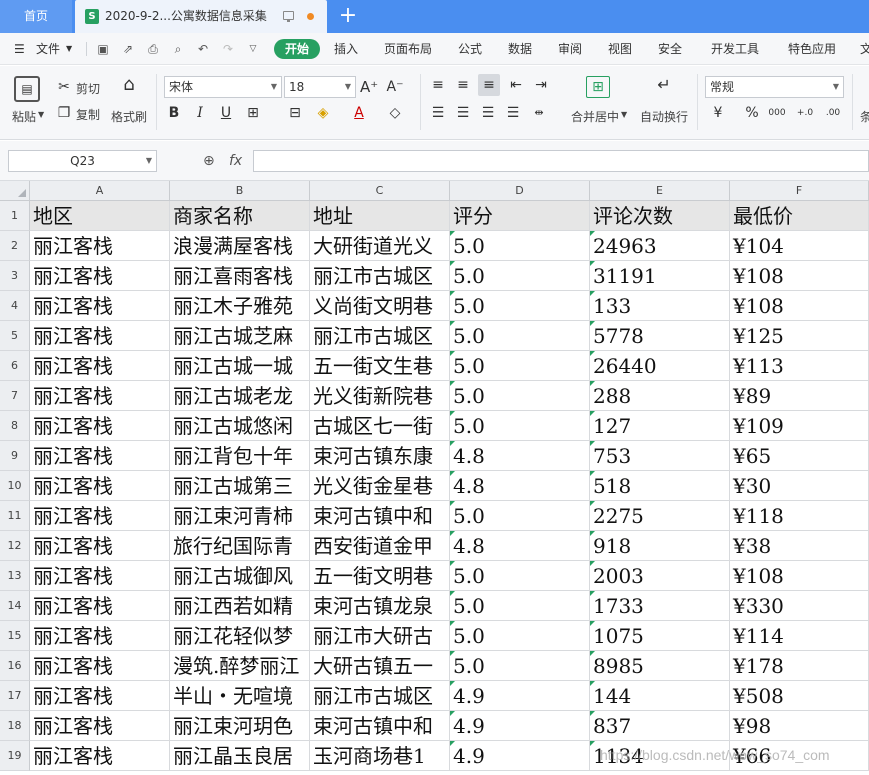 Image resolution: width=869 pixels, height=775 pixels. What do you see at coordinates (27, 89) in the screenshot?
I see `paste-icon: ▤` at bounding box center [27, 89].